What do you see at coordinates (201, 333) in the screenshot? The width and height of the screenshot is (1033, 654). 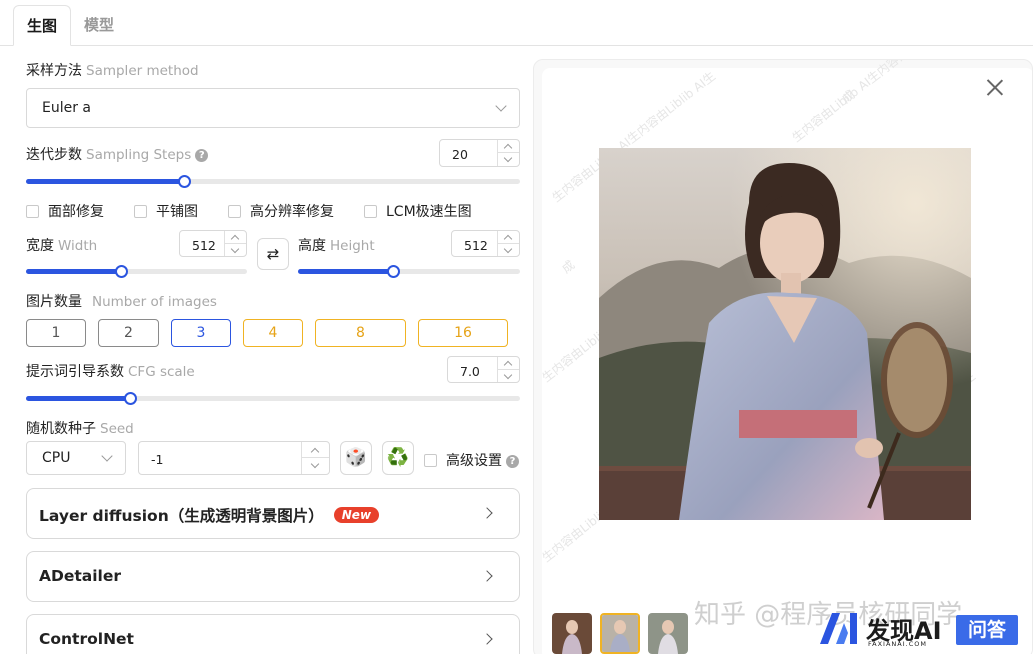 I see `count-option-3: 3` at bounding box center [201, 333].